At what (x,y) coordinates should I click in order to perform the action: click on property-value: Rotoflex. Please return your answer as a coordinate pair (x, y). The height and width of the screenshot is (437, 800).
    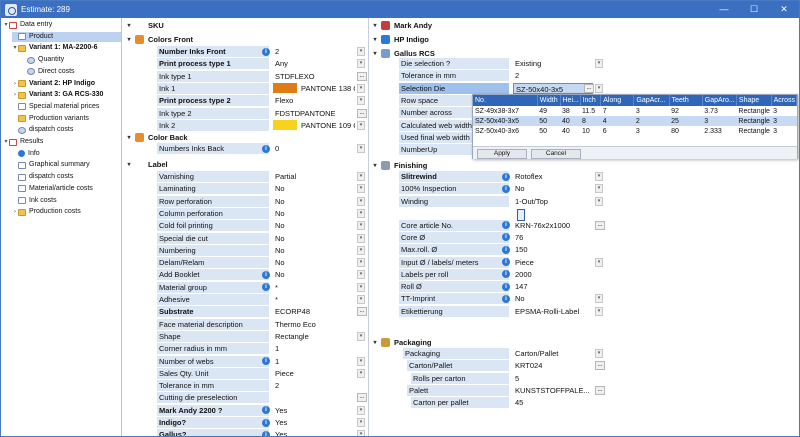
    Looking at the image, I should click on (553, 176).